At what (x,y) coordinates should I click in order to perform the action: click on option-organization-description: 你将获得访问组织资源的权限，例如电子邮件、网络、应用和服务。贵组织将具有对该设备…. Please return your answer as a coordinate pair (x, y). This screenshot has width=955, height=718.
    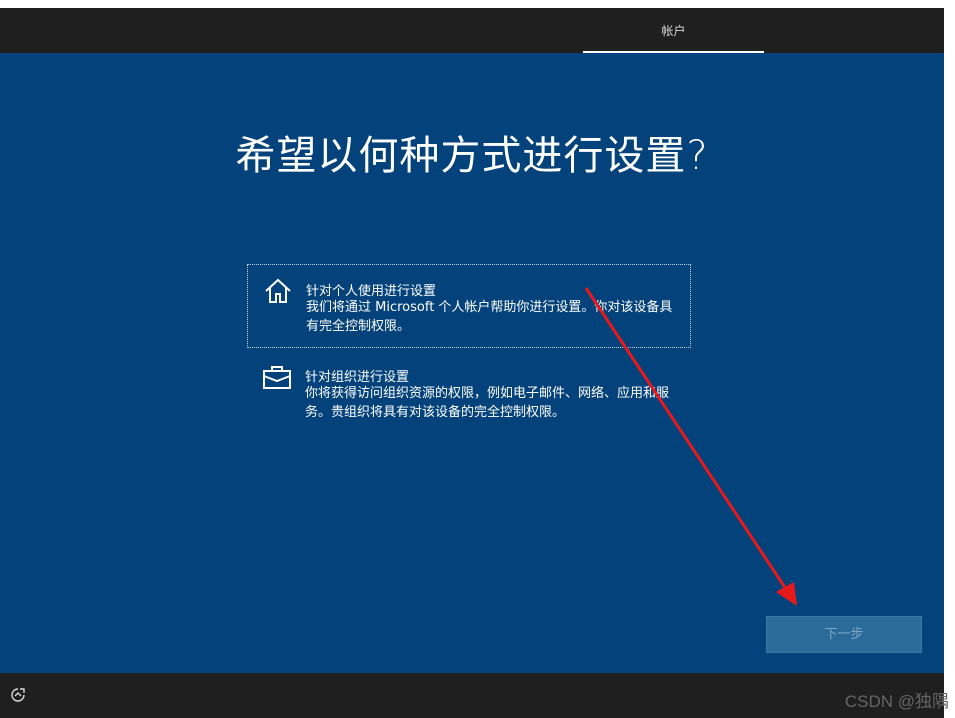
    Looking at the image, I should click on (487, 403).